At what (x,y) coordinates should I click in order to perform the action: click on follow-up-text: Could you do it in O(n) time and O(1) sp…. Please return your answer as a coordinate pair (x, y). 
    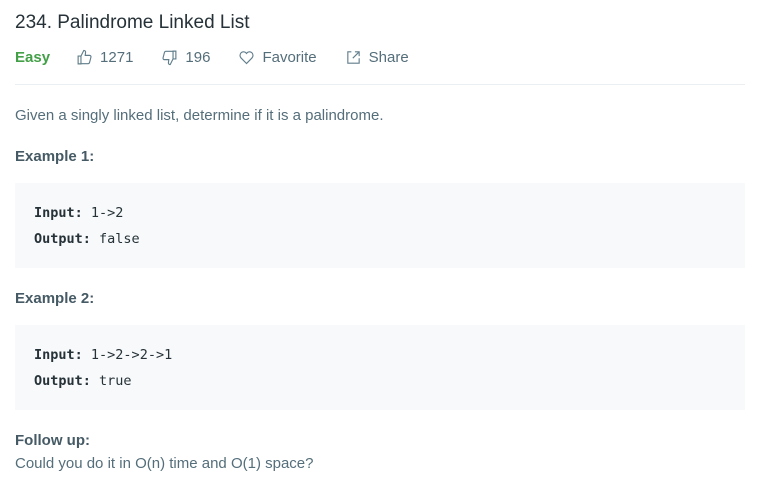
    Looking at the image, I should click on (164, 463).